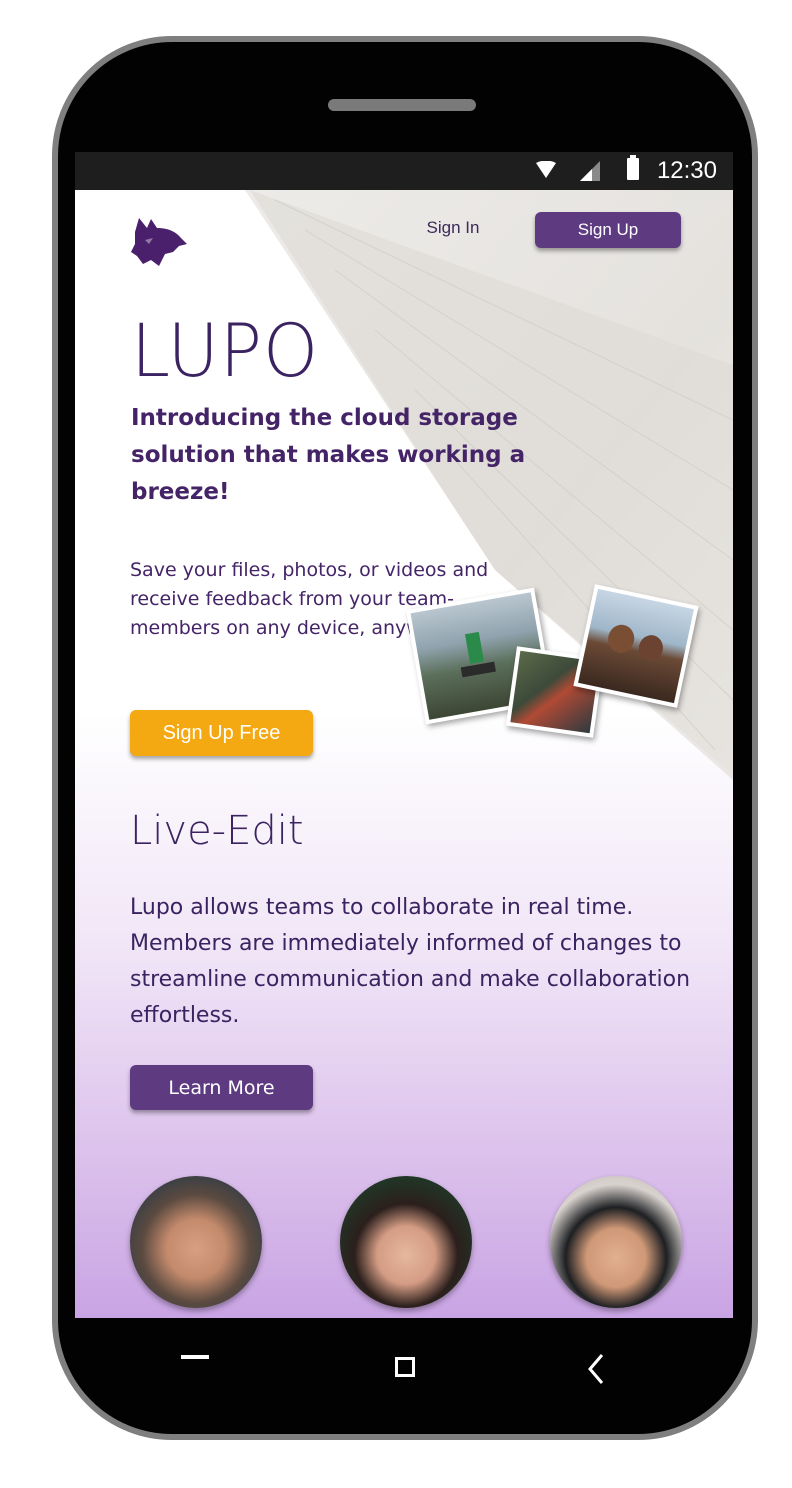 Image resolution: width=792 pixels, height=1488 pixels. Describe the element at coordinates (196, 1242) in the screenshot. I see `avatar-man-beanie` at that location.